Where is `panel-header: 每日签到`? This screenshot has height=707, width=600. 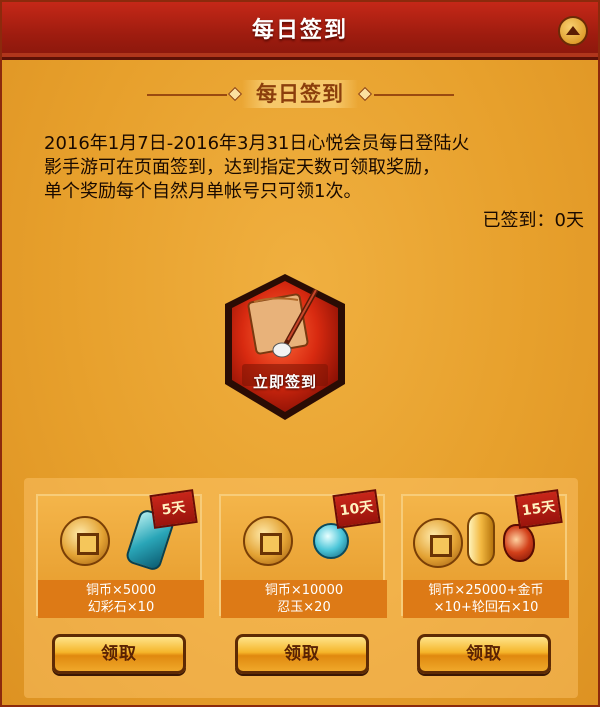 panel-header: 每日签到 is located at coordinates (300, 31).